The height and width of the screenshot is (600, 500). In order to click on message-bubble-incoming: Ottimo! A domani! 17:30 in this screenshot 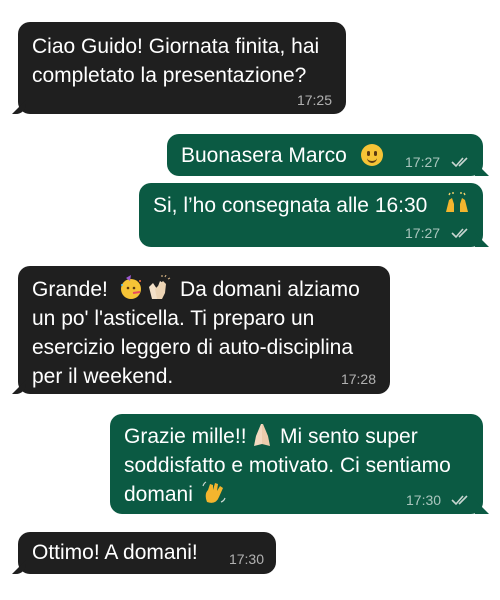, I will do `click(147, 553)`.